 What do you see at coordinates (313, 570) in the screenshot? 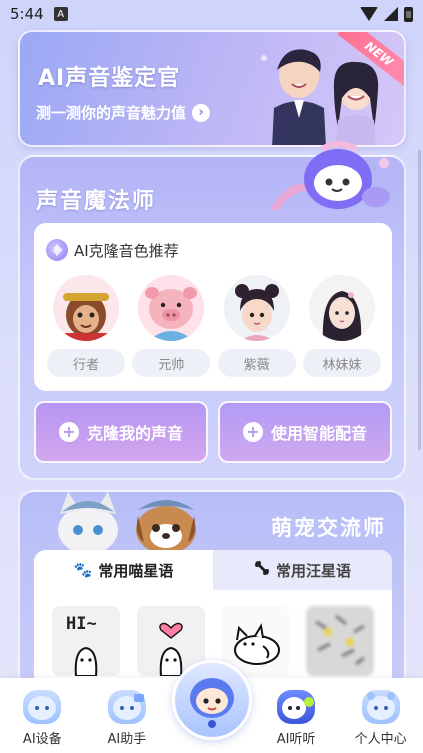
I see `tab-dog-label: 常用汪星语` at bounding box center [313, 570].